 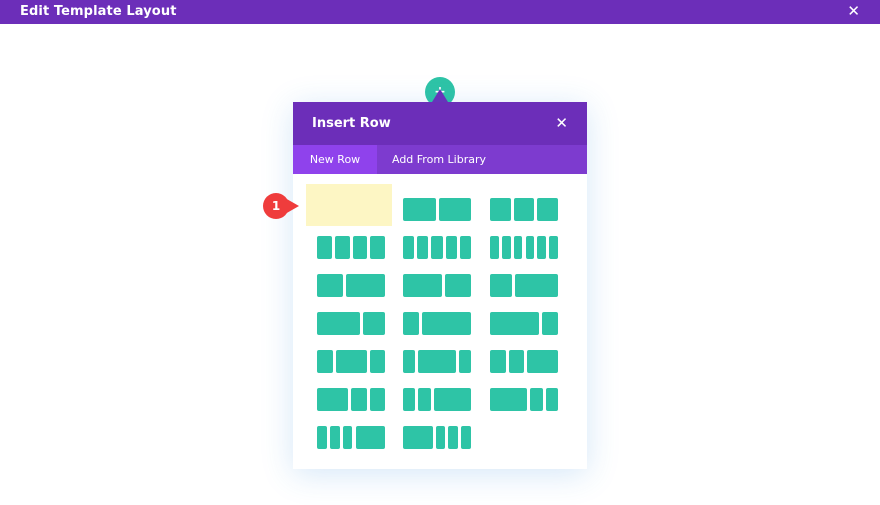 I want to click on tab-add-from-library: Add From Library, so click(x=439, y=159).